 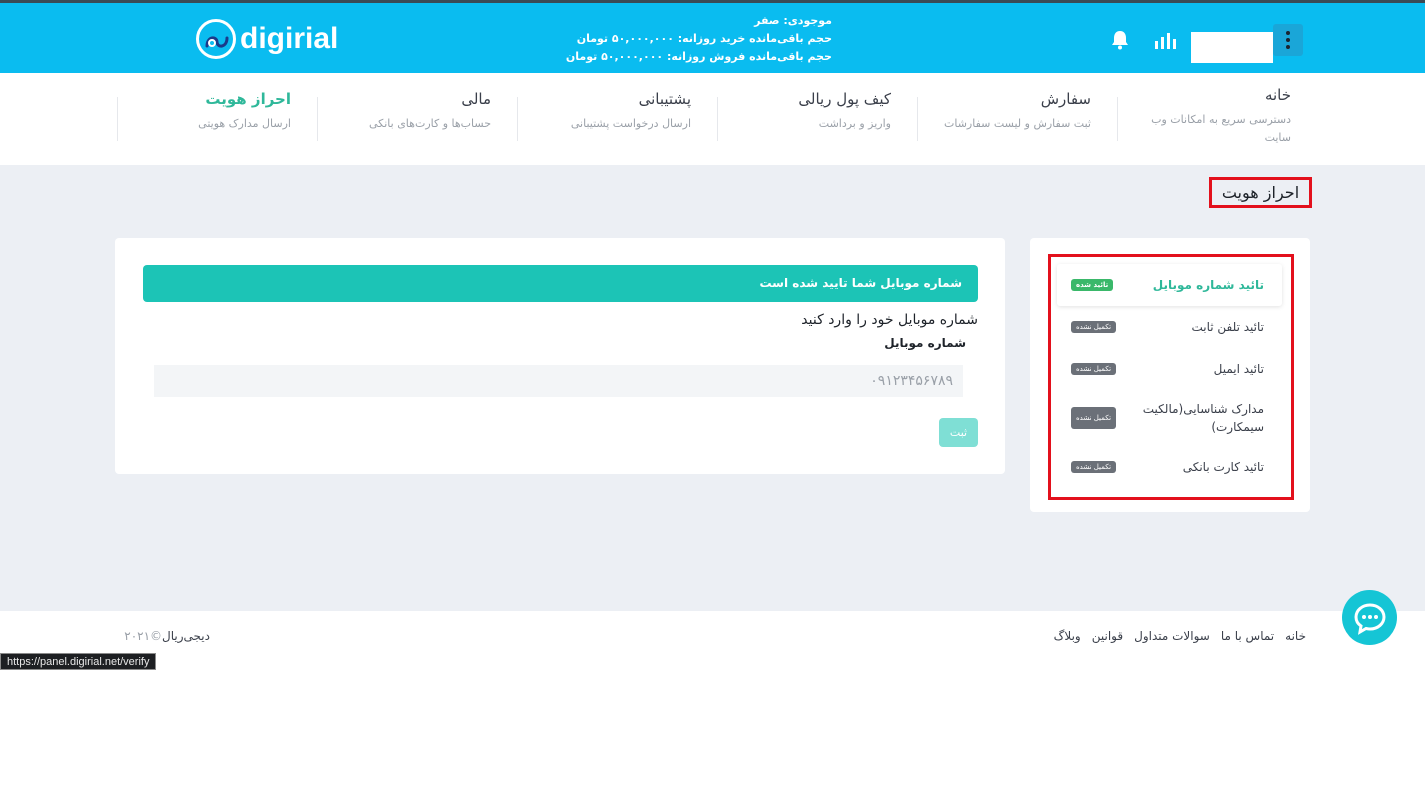 I want to click on status-badge: تائید شده, so click(x=1092, y=285).